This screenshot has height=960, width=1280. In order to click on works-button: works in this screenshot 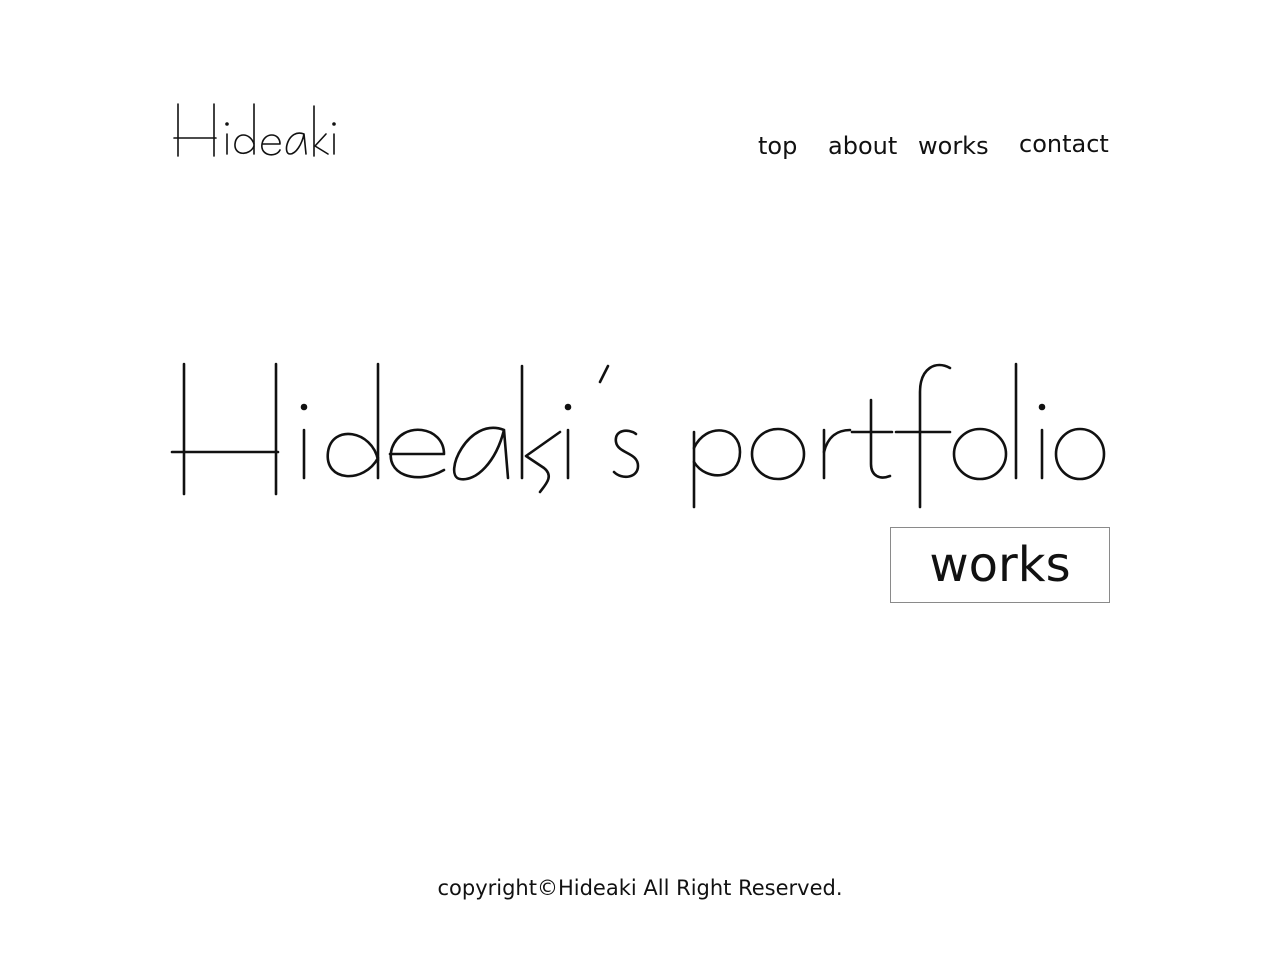, I will do `click(1000, 565)`.